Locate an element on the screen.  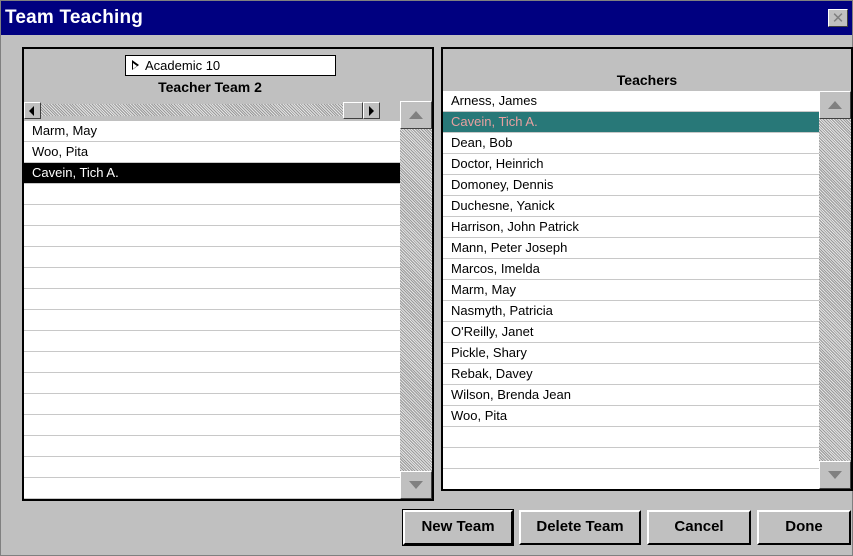
triangle-right-icon is located at coordinates (135, 65).